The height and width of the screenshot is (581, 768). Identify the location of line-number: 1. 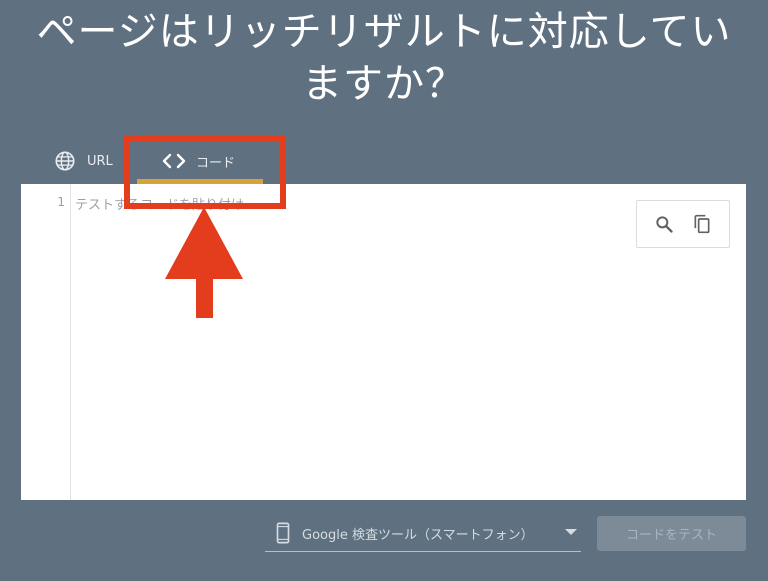
(61, 202).